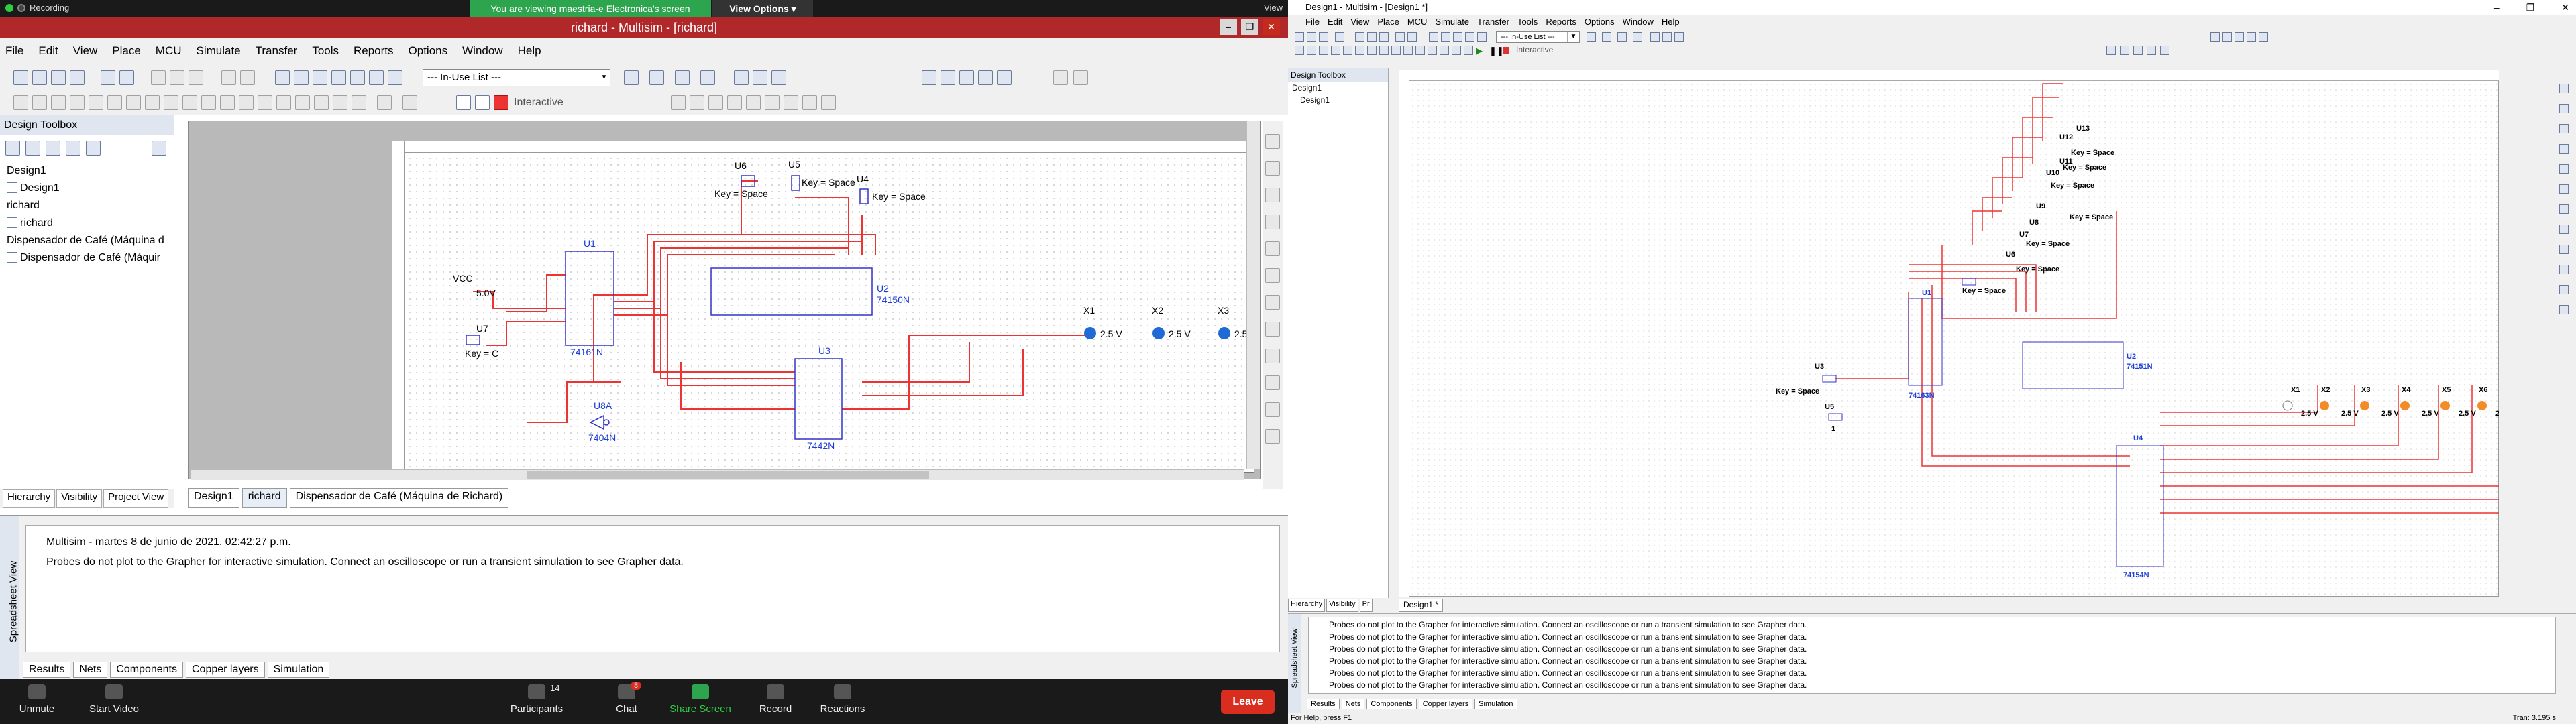  Describe the element at coordinates (302, 102) in the screenshot. I see `table-icon` at that location.